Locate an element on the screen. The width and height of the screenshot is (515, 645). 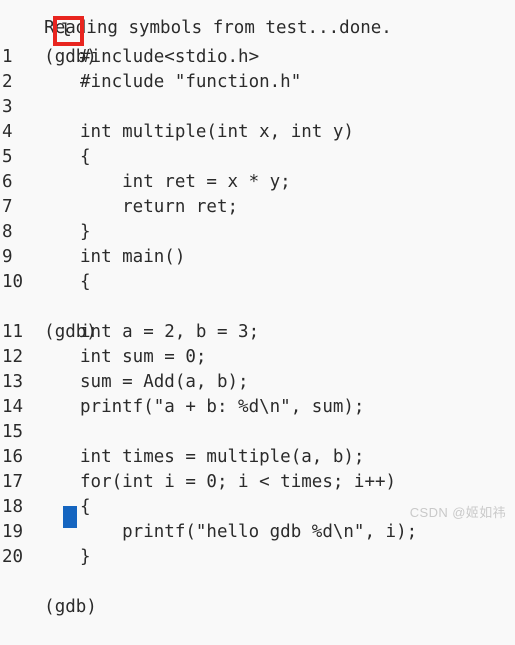
source-line-code: int a = 2, b = 3; is located at coordinates (170, 332).